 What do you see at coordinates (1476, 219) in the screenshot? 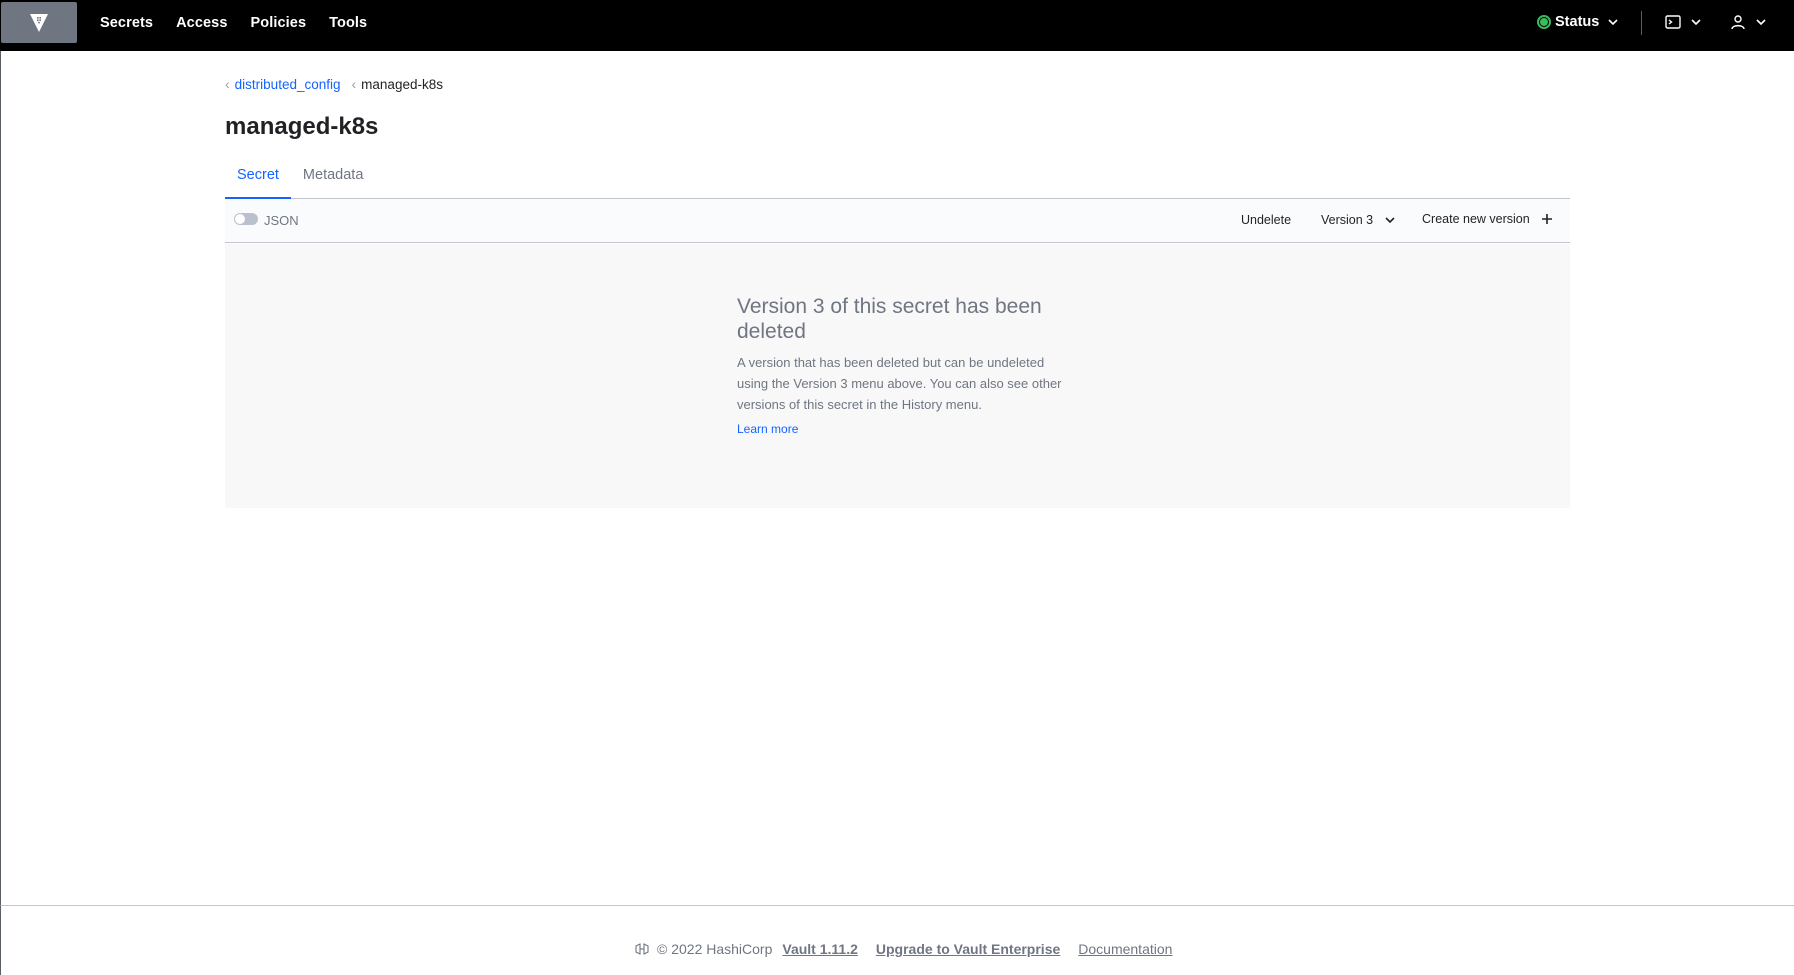
I see `create-new-version-label: Create new version` at bounding box center [1476, 219].